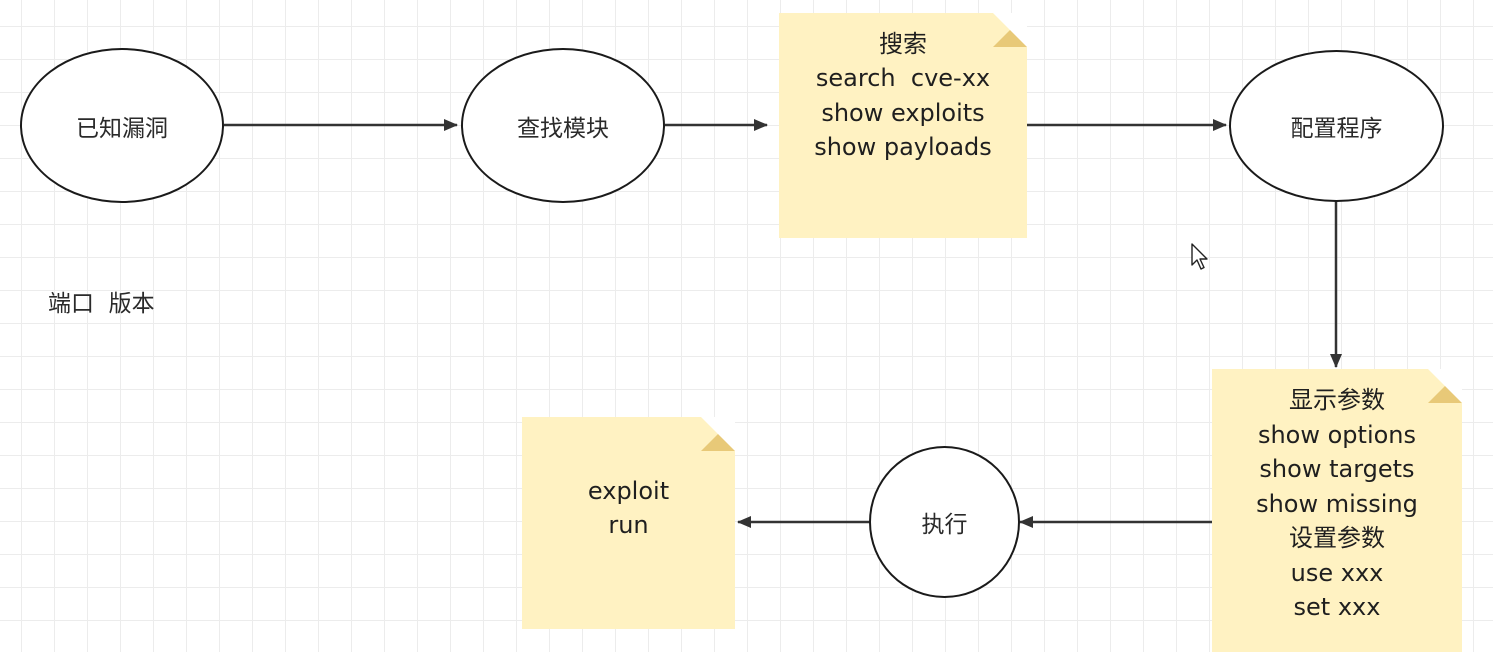  I want to click on note-search-line: show exploits, so click(903, 112).